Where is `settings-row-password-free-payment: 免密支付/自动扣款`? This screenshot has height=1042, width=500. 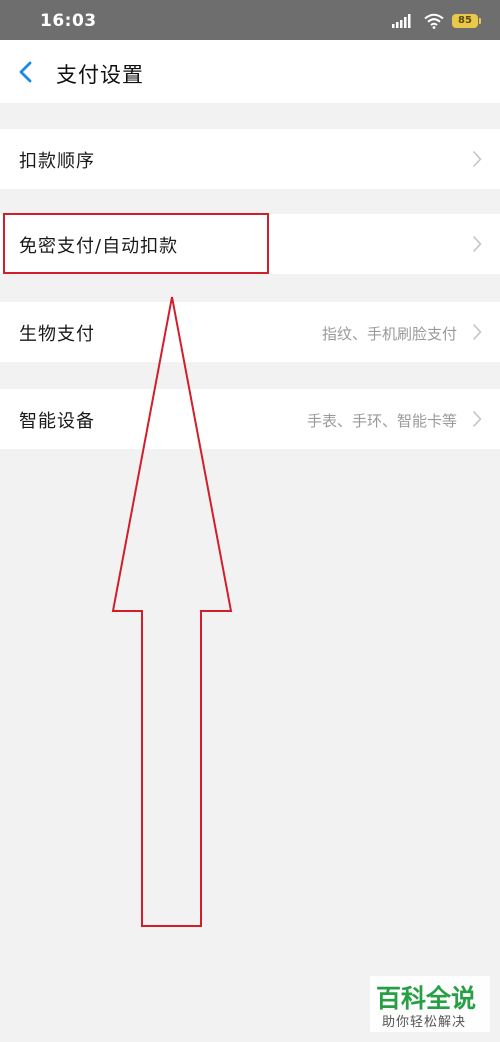 settings-row-password-free-payment: 免密支付/自动扣款 is located at coordinates (250, 244).